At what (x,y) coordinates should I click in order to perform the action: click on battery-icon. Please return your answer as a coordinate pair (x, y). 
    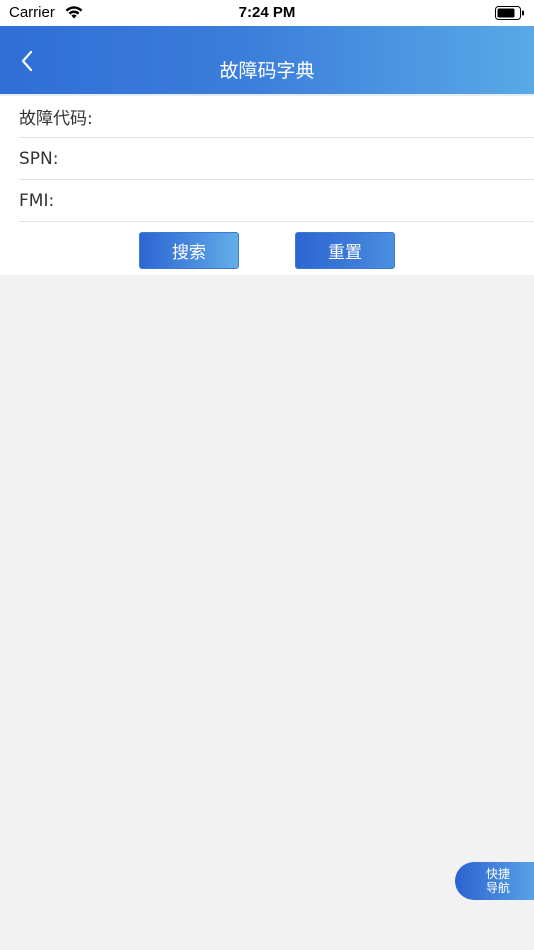
    Looking at the image, I should click on (509, 13).